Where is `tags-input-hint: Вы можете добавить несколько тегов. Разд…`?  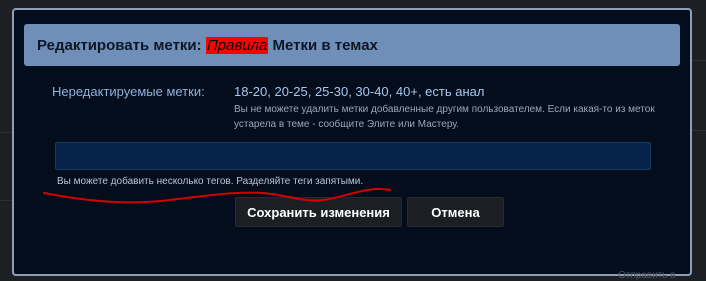
tags-input-hint: Вы можете добавить несколько тегов. Разд… is located at coordinates (210, 181).